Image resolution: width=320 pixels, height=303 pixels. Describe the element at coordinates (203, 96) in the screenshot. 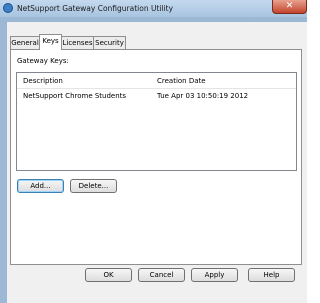

I see `key-creation-date: Tue Apr 03 10:50:19 2012` at that location.